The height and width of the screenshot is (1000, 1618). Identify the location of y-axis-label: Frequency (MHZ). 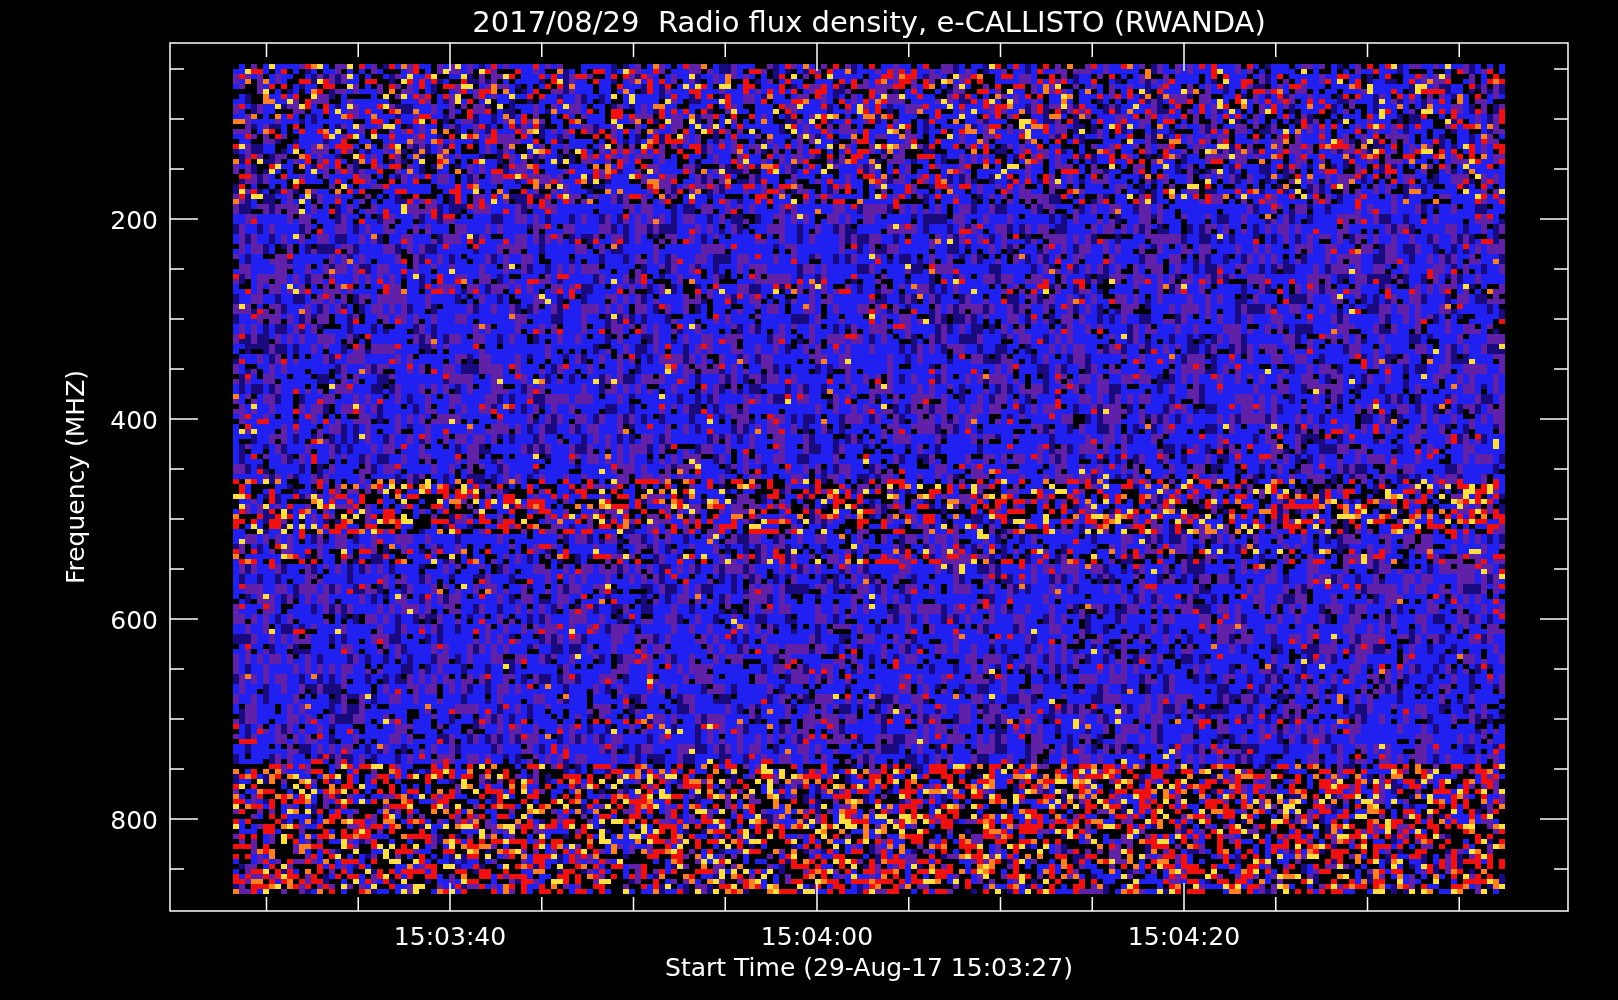
(75, 477).